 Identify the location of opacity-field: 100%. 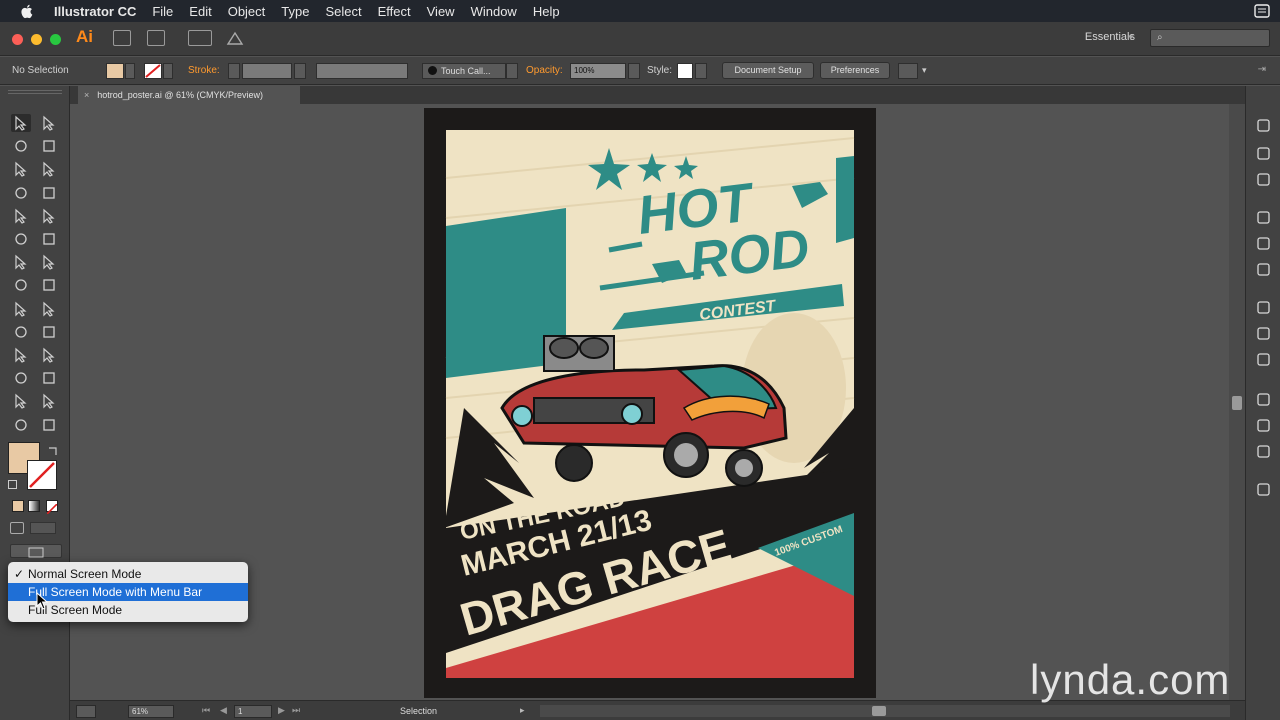
(598, 71).